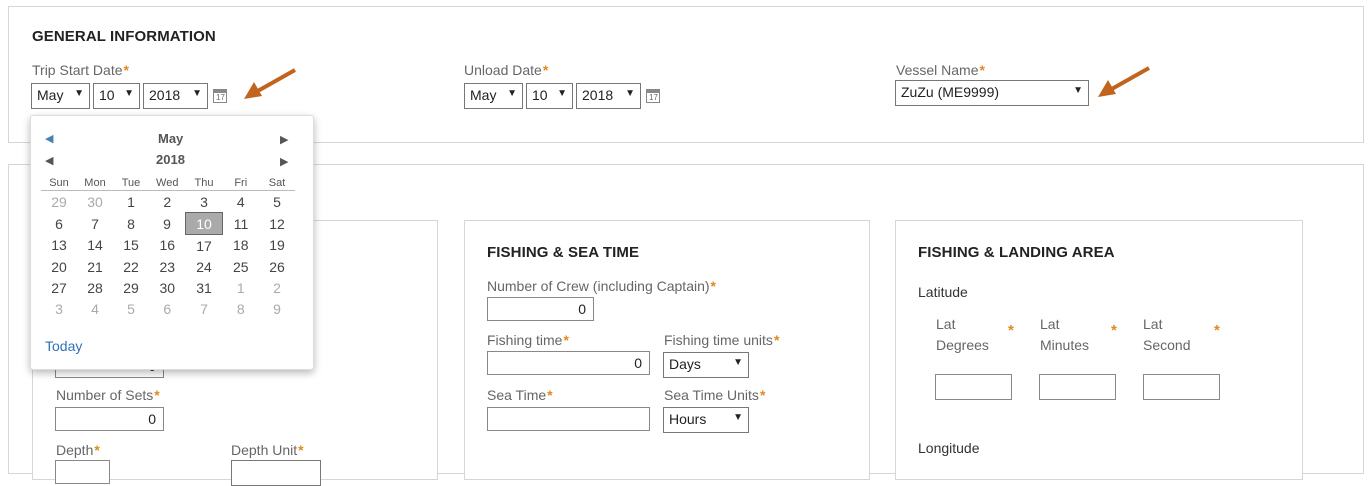 This screenshot has width=1368, height=486. What do you see at coordinates (109, 419) in the screenshot?
I see `number-of-sets-input: 0` at bounding box center [109, 419].